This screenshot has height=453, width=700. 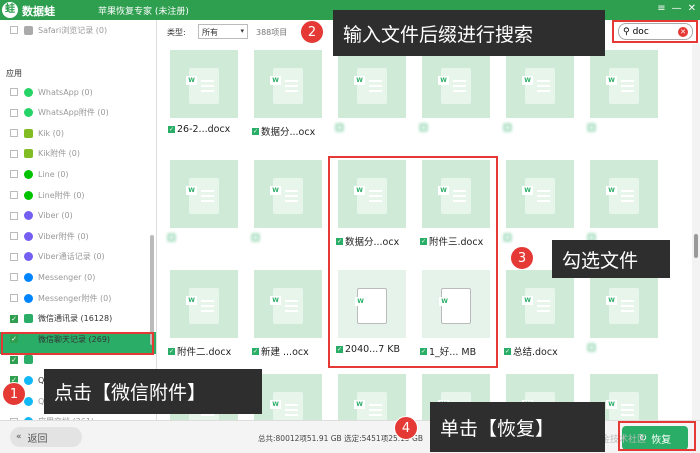 What do you see at coordinates (540, 316) in the screenshot?
I see `file-tile: W ✓ 总结.docx` at bounding box center [540, 316].